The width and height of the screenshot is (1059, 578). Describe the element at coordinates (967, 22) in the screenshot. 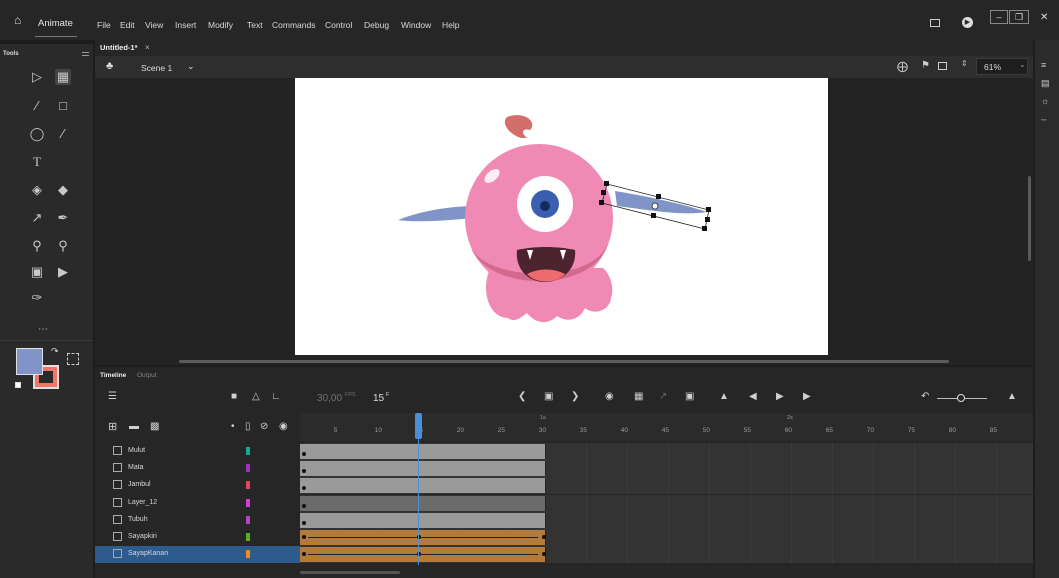

I see `test-movie-icon: ▶` at that location.